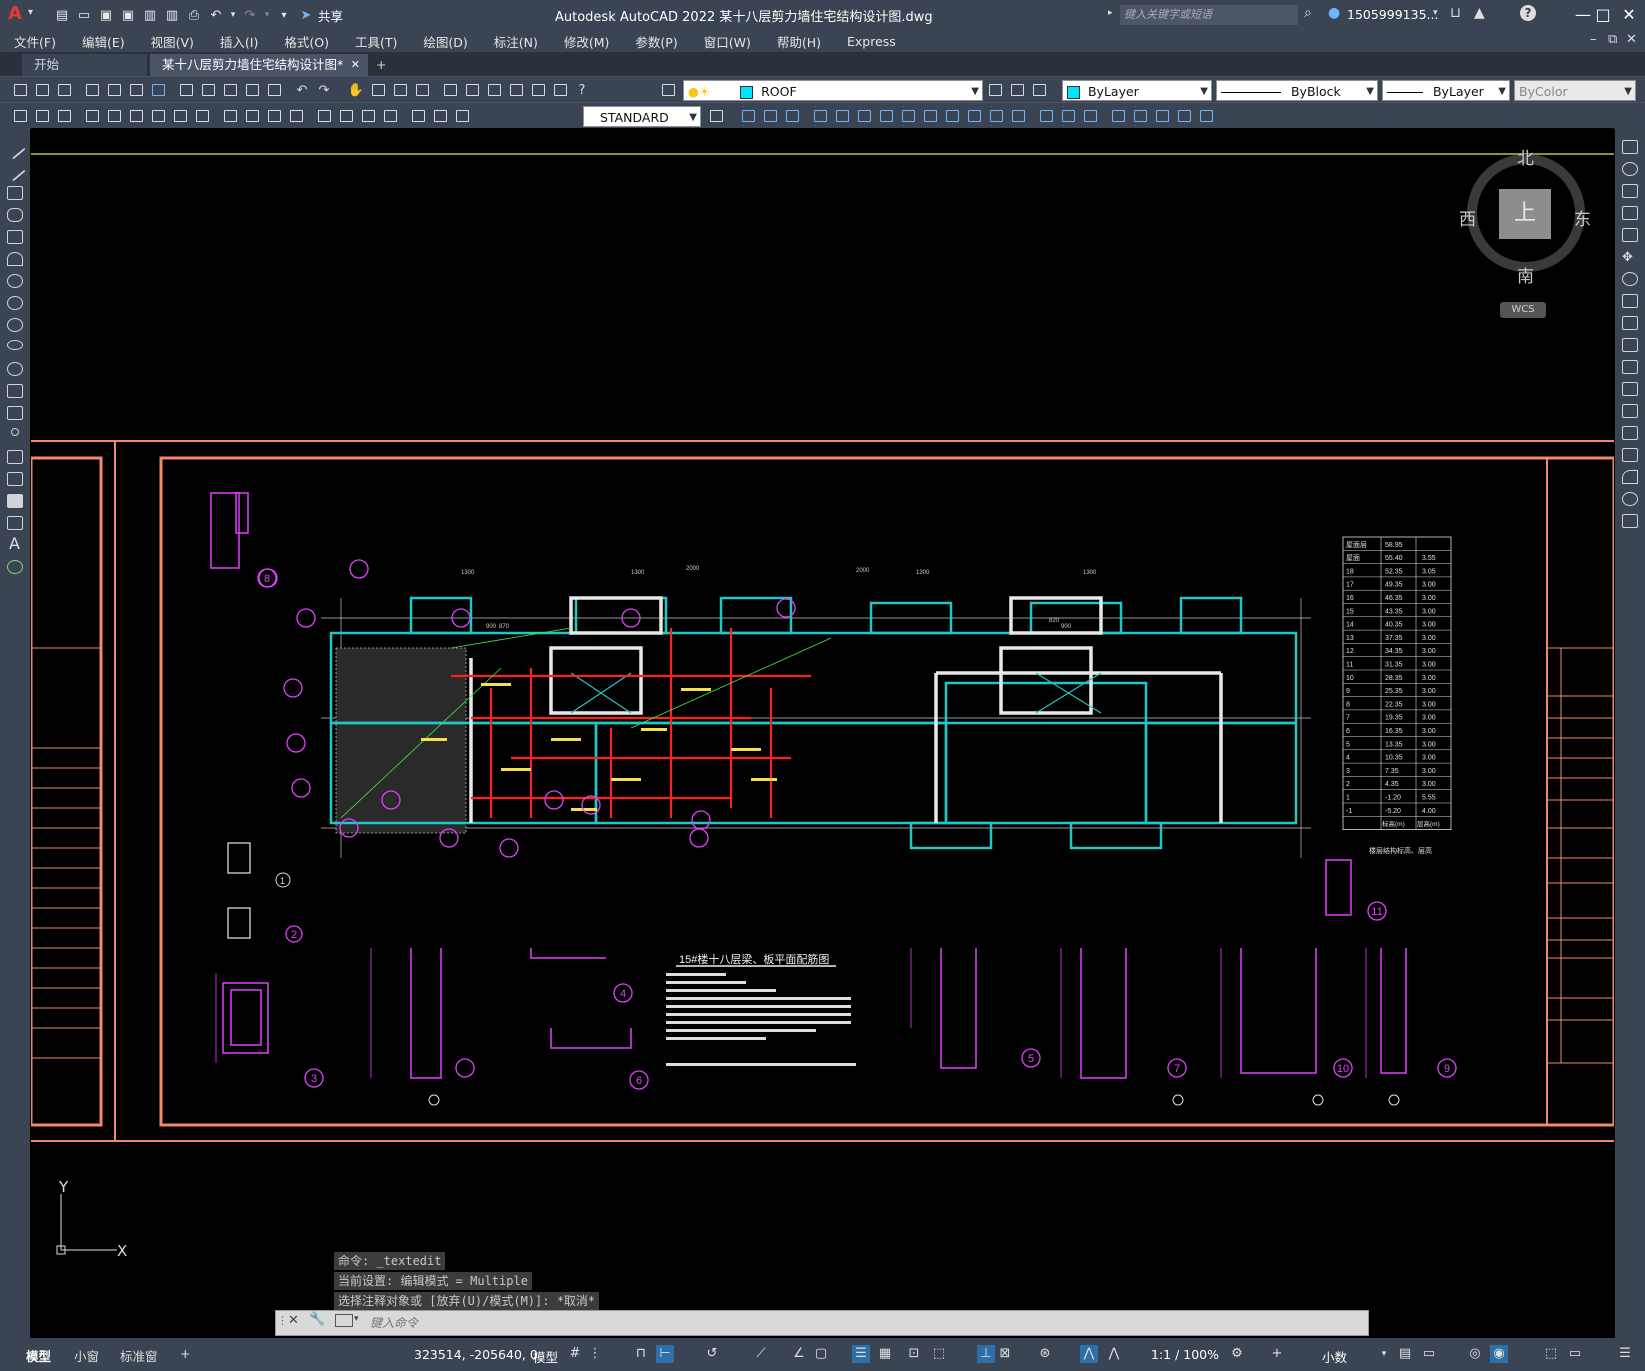  I want to click on menu-tools: 工具(T), so click(375, 41).